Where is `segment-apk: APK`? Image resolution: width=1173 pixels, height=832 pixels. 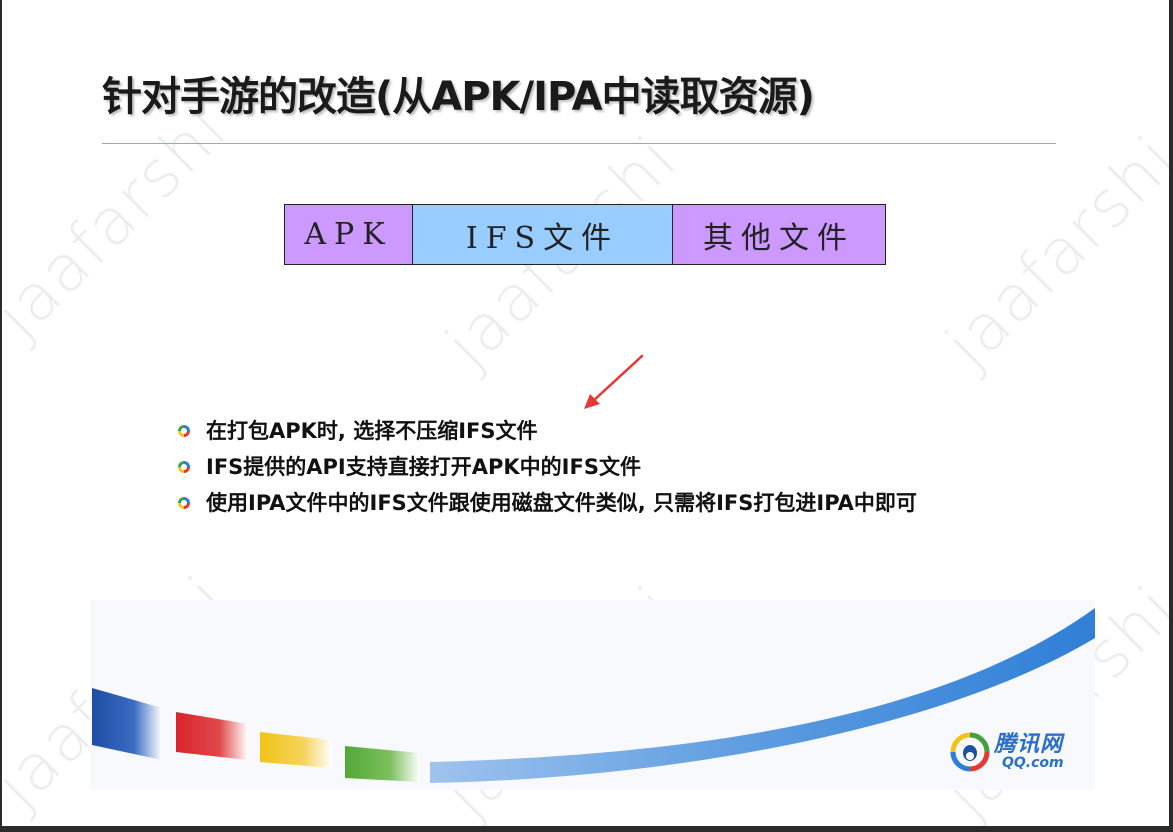 segment-apk: APK is located at coordinates (349, 234).